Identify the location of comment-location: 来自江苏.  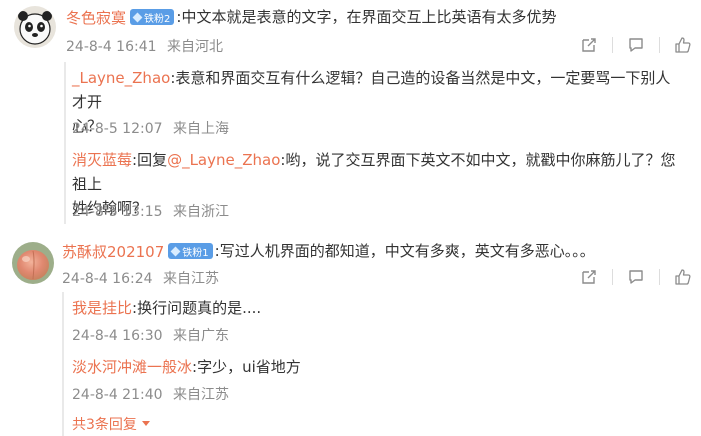
(190, 279).